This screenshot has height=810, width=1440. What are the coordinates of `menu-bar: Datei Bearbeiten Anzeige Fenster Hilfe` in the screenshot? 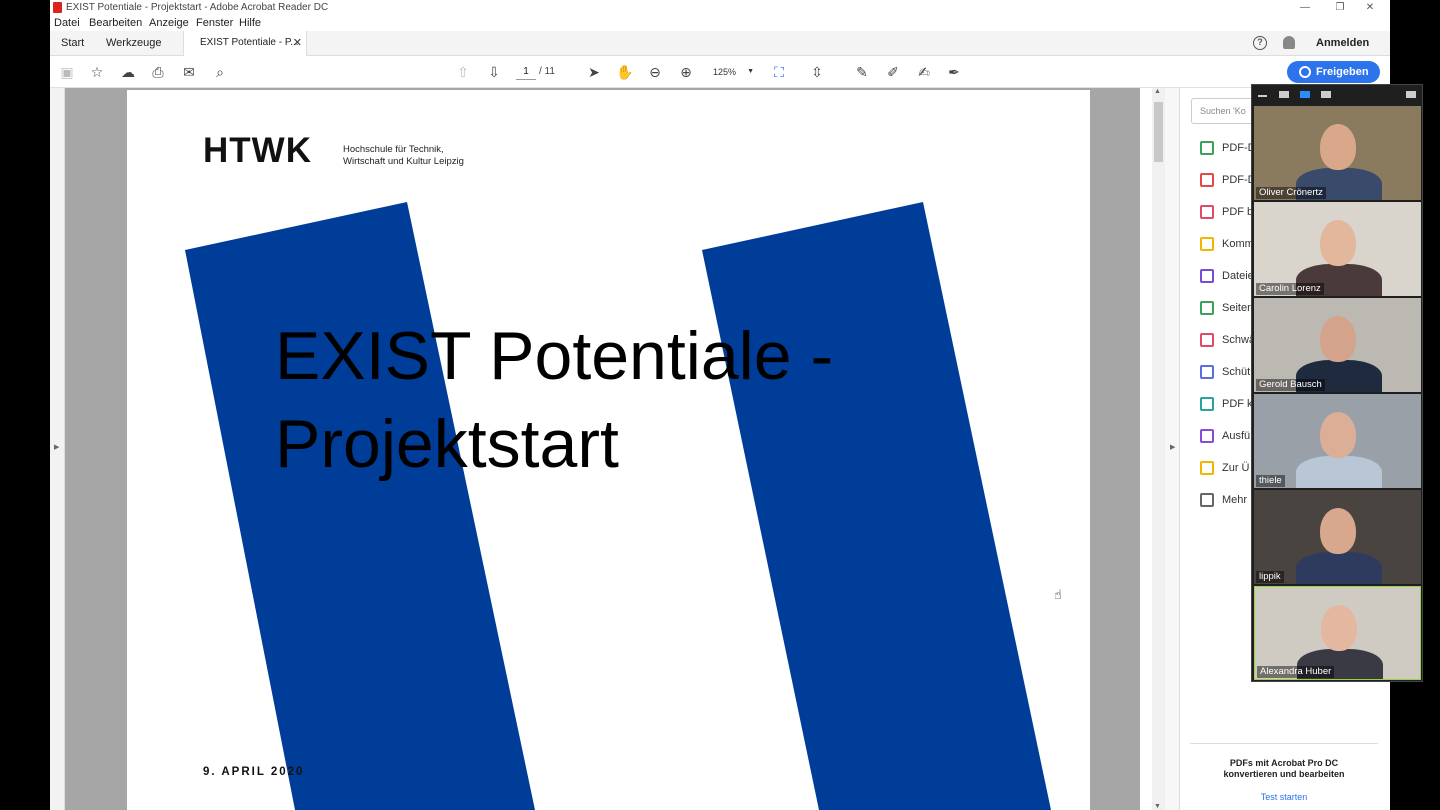 It's located at (720, 23).